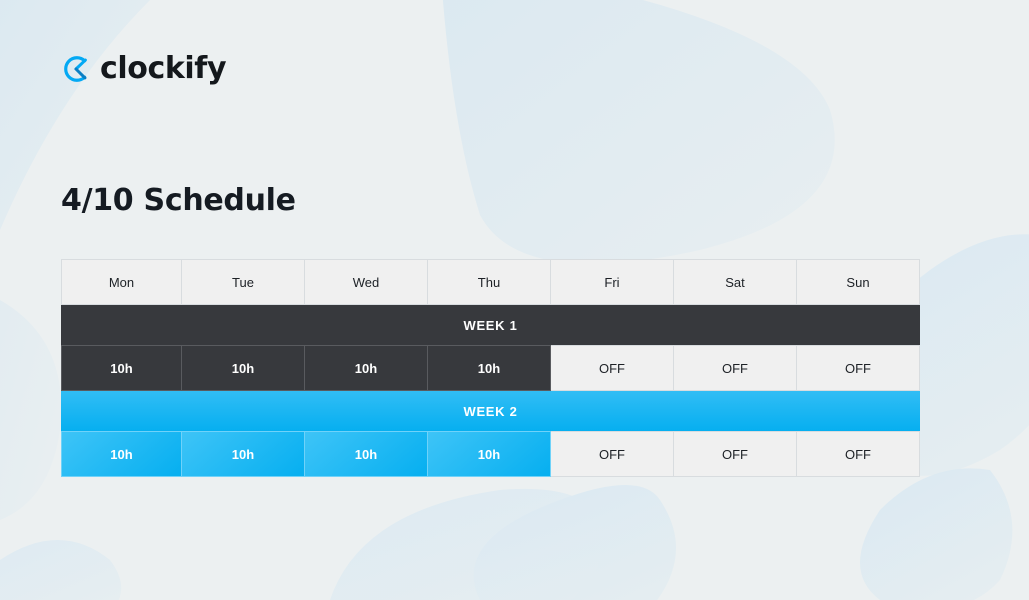  I want to click on page-title: 4/10 Schedule, so click(178, 200).